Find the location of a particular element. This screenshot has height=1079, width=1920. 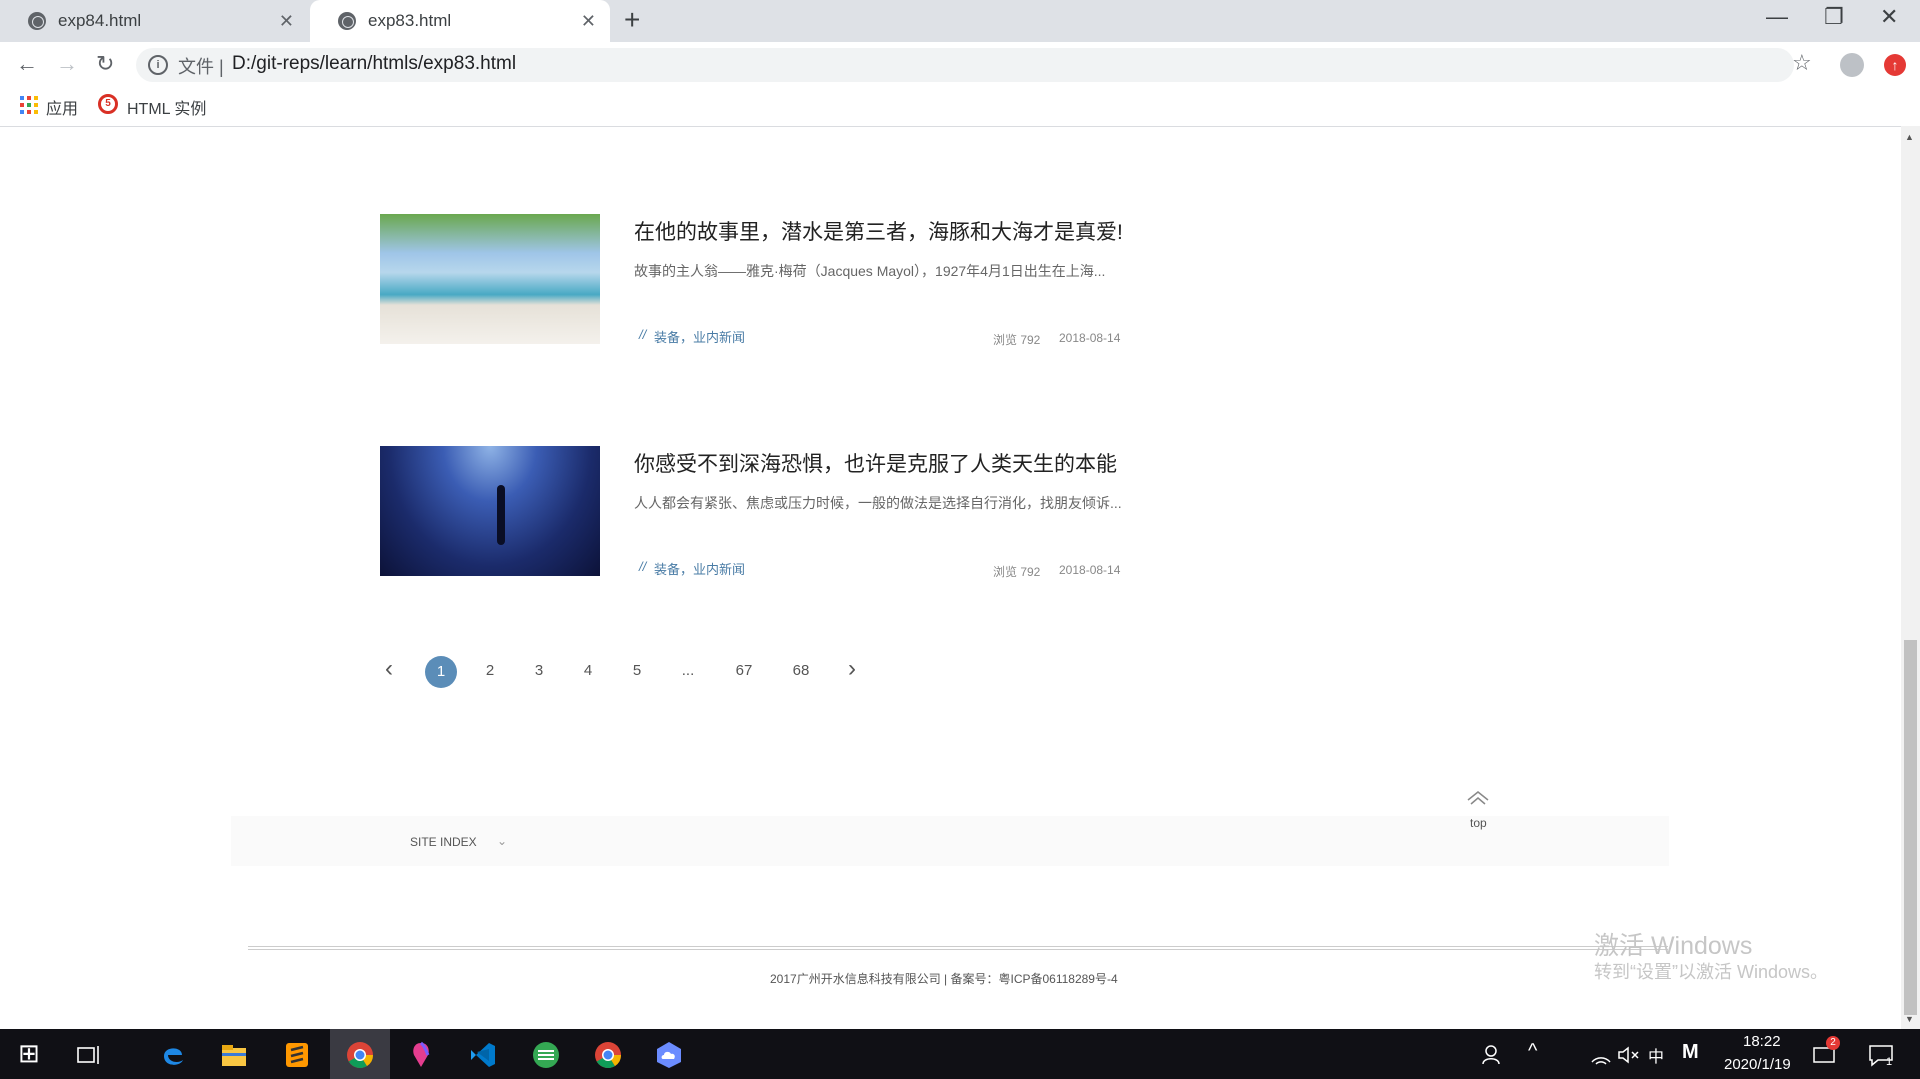

people-icon is located at coordinates (1493, 1055).